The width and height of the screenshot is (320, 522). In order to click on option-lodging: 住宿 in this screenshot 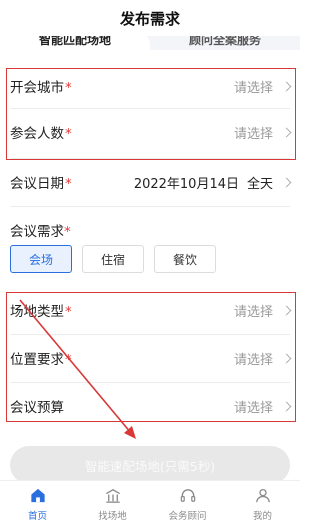, I will do `click(113, 259)`.